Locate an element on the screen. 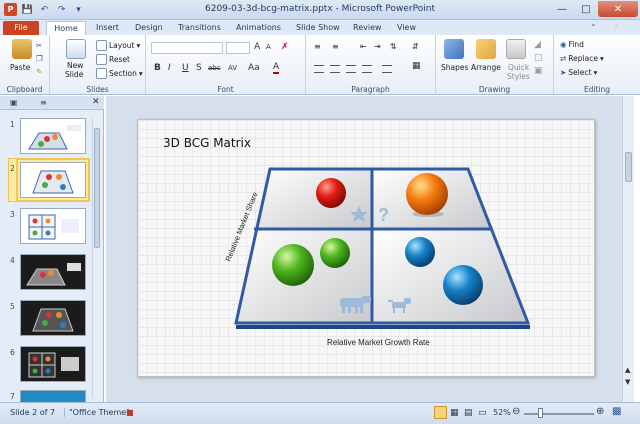 Image resolution: width=640 pixels, height=424 pixels. cash-cow-large-green-ball is located at coordinates (293, 265).